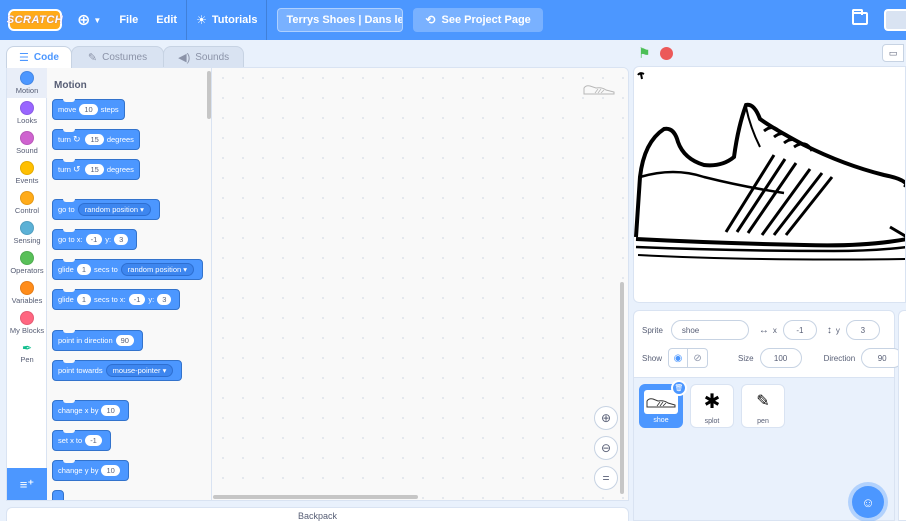 This screenshot has width=906, height=521. What do you see at coordinates (27, 348) in the screenshot?
I see `pen-extension-icon: ✒` at bounding box center [27, 348].